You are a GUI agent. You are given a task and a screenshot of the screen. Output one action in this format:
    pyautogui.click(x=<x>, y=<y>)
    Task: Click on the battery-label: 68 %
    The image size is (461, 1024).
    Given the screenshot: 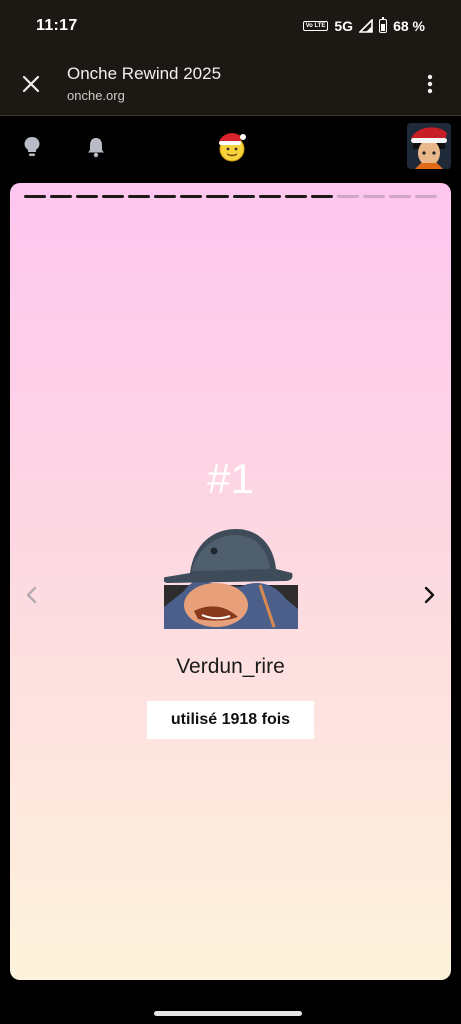 What is the action you would take?
    pyautogui.click(x=409, y=26)
    